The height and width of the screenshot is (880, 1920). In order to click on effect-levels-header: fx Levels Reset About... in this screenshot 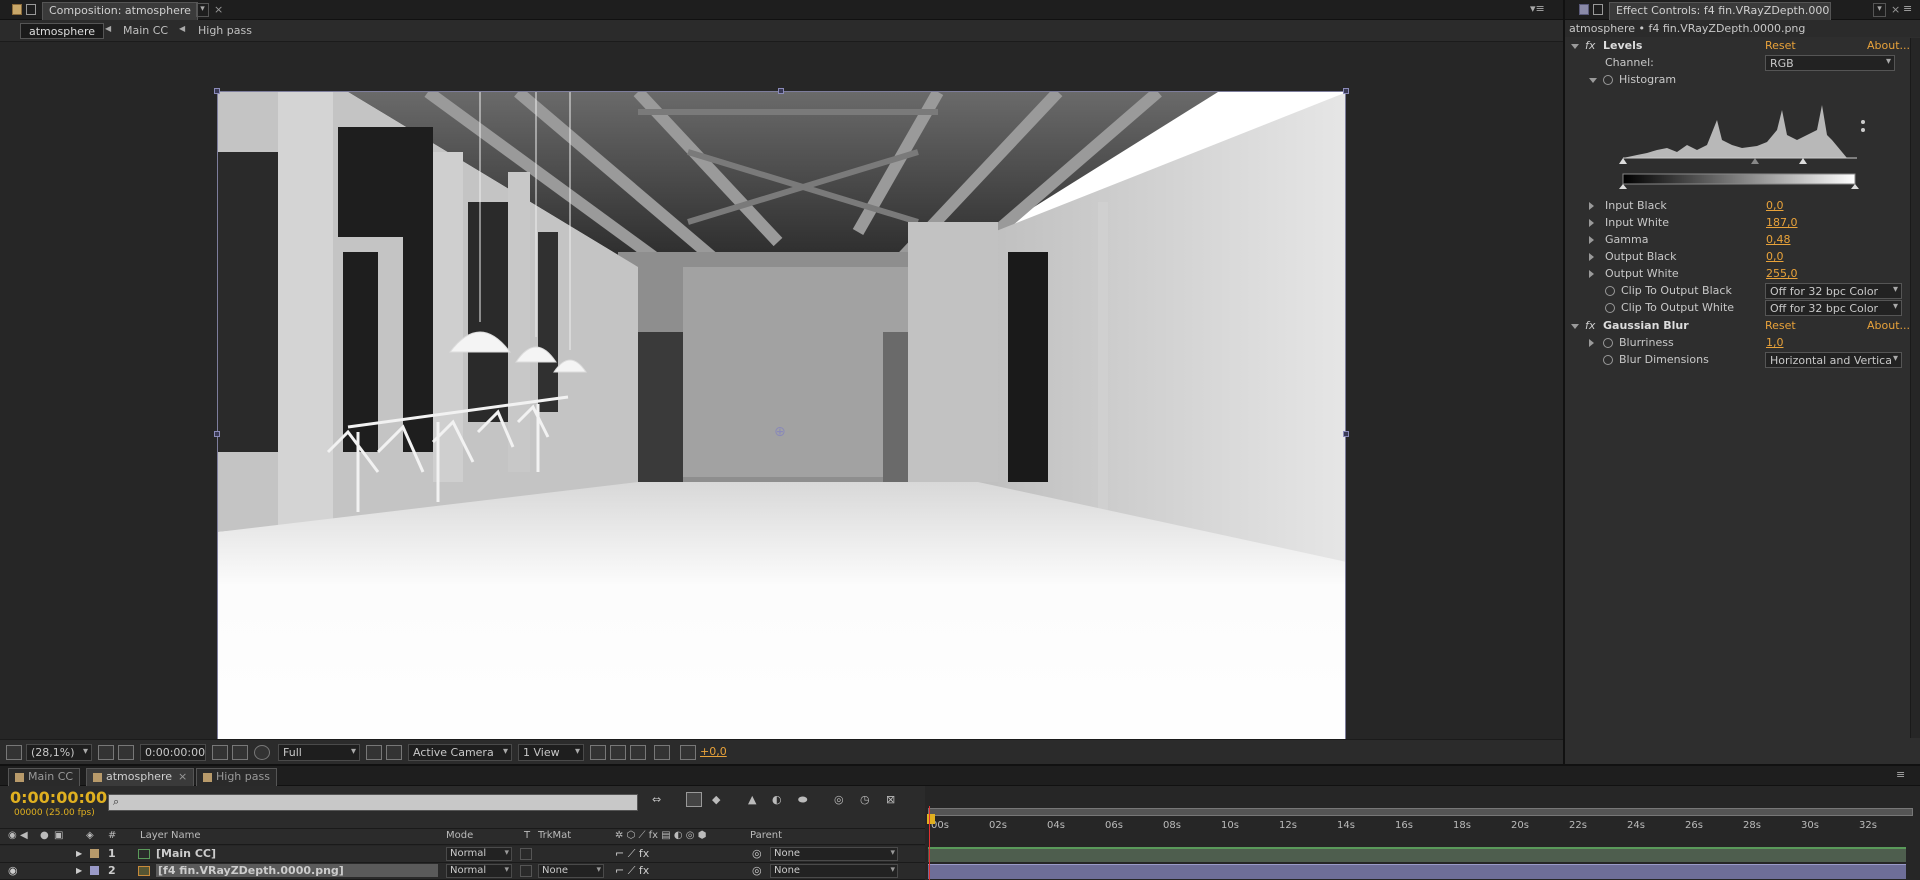, I will do `click(1737, 46)`.